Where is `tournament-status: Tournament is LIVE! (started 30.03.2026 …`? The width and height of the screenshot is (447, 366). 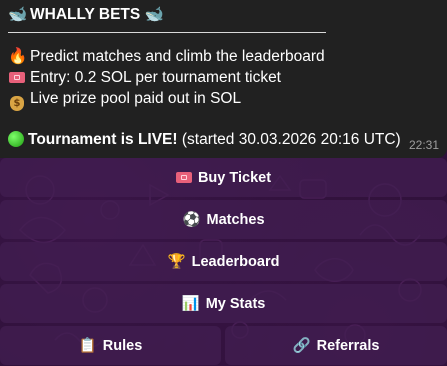
tournament-status: Tournament is LIVE! (started 30.03.2026 … is located at coordinates (204, 140).